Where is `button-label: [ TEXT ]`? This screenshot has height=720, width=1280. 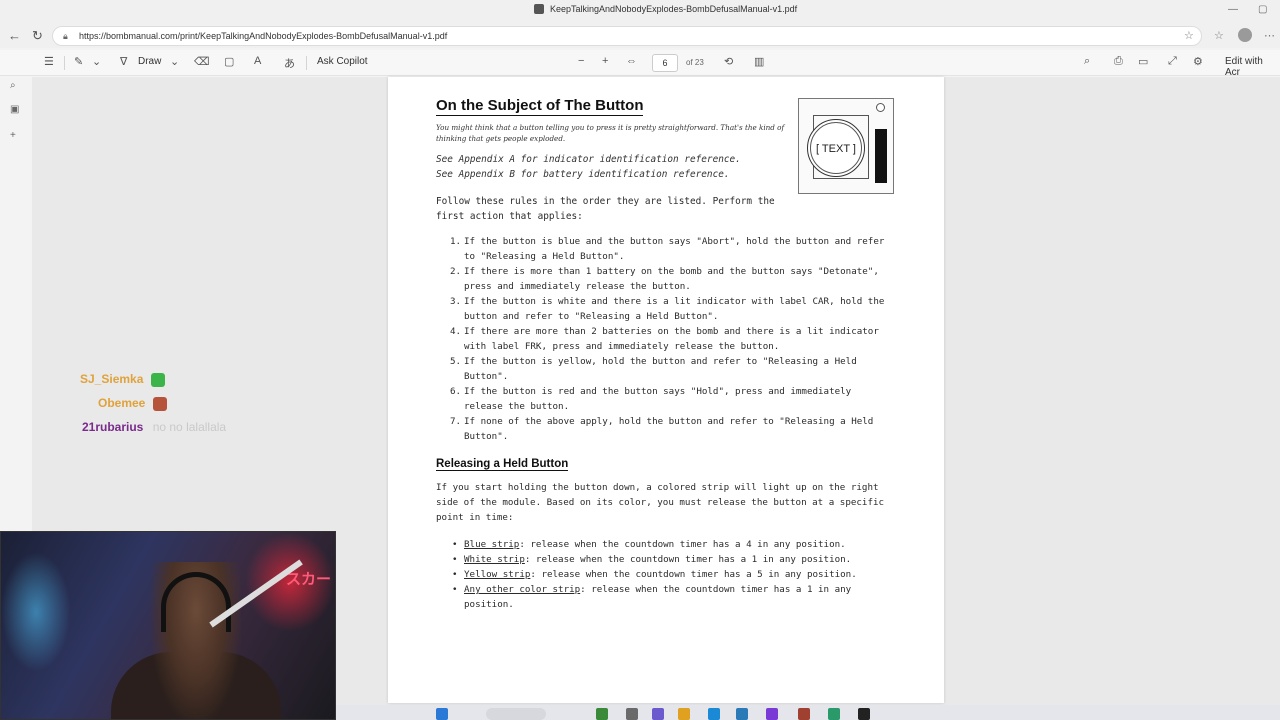
button-label: [ TEXT ] is located at coordinates (836, 149).